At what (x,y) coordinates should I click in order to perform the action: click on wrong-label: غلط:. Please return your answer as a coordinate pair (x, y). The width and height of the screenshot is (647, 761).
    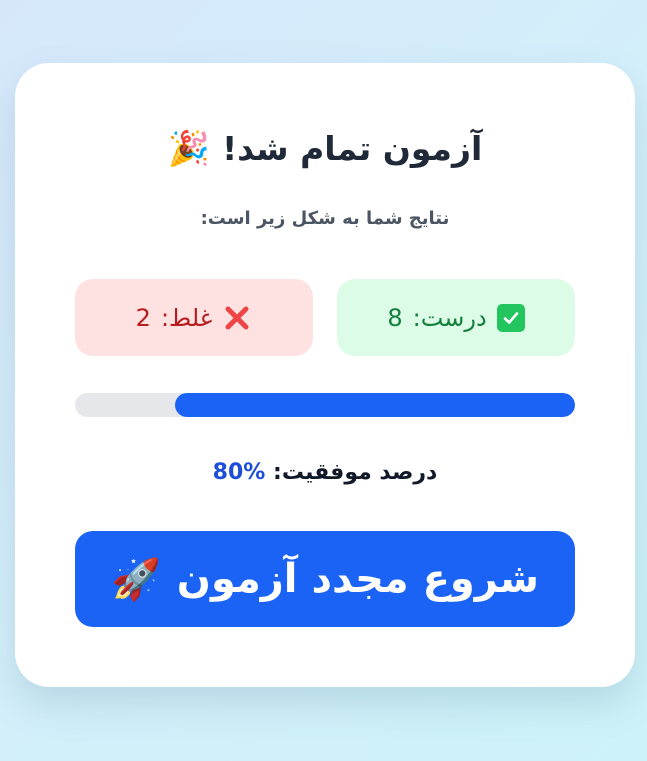
    Looking at the image, I should click on (186, 317).